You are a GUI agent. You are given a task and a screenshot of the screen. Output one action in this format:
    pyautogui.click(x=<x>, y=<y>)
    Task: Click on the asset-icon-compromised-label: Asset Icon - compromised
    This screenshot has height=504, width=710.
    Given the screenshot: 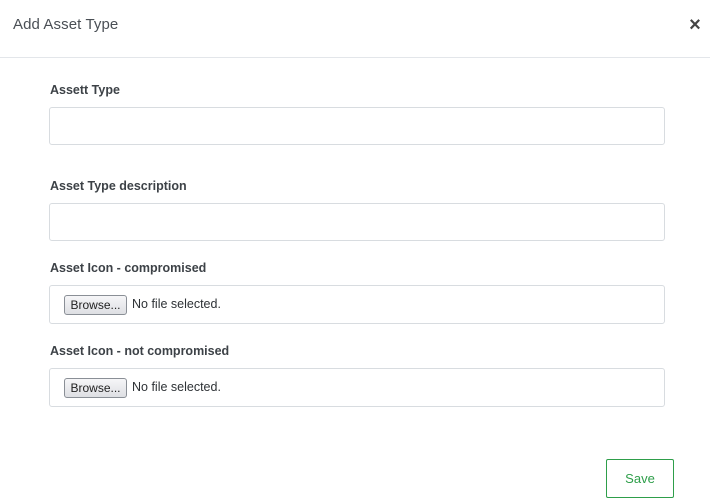 What is the action you would take?
    pyautogui.click(x=128, y=268)
    